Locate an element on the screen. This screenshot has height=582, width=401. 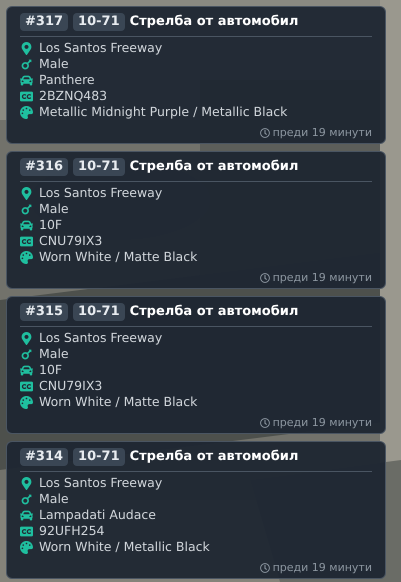
call-number-badge: #314 is located at coordinates (44, 457).